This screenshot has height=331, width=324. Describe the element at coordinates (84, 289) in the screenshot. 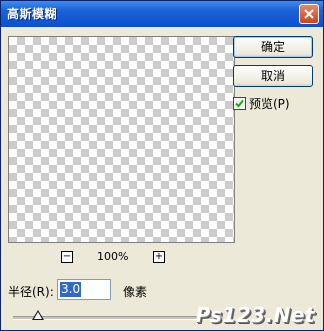

I see `radius-input: 3.0` at that location.